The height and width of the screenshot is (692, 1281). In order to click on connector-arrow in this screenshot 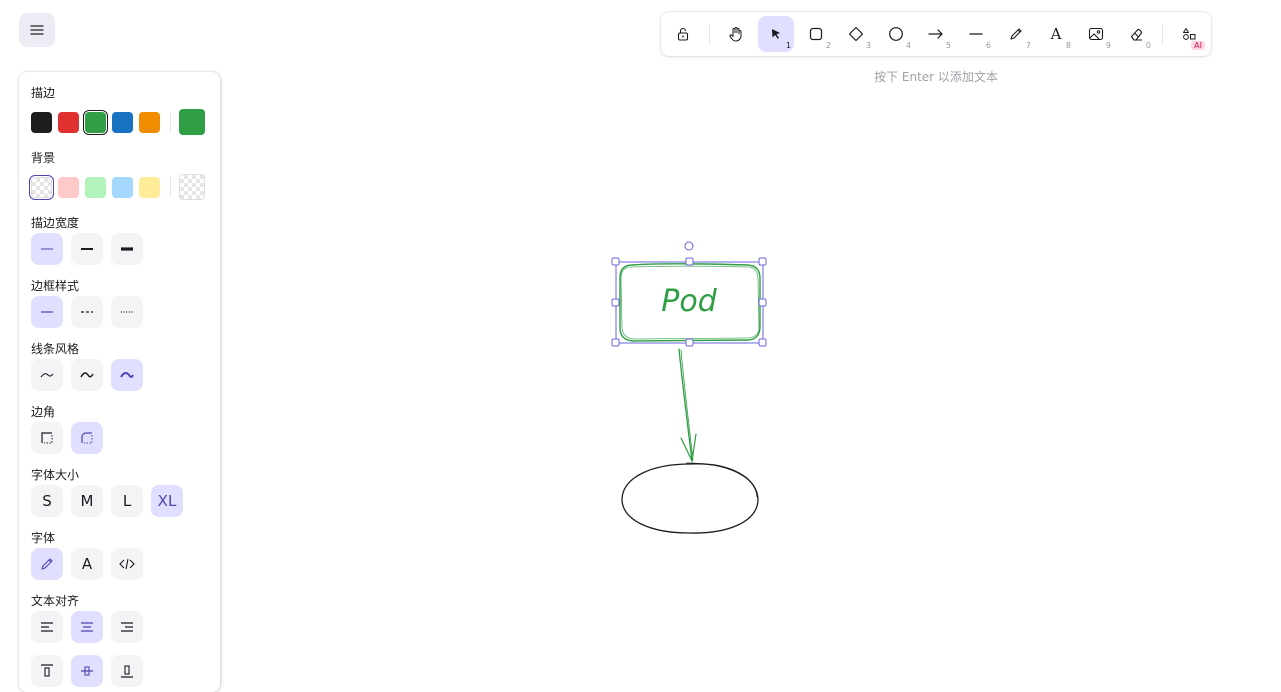, I will do `click(687, 406)`.